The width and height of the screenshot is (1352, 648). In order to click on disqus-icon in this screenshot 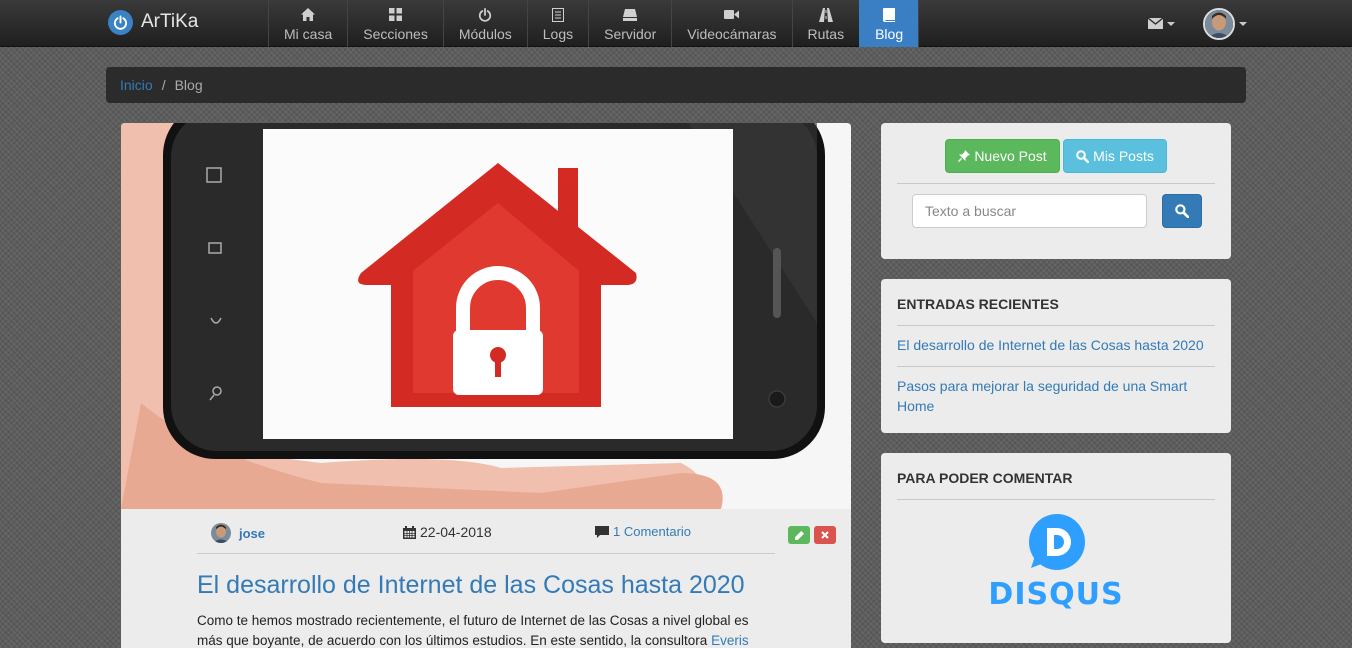, I will do `click(1057, 542)`.